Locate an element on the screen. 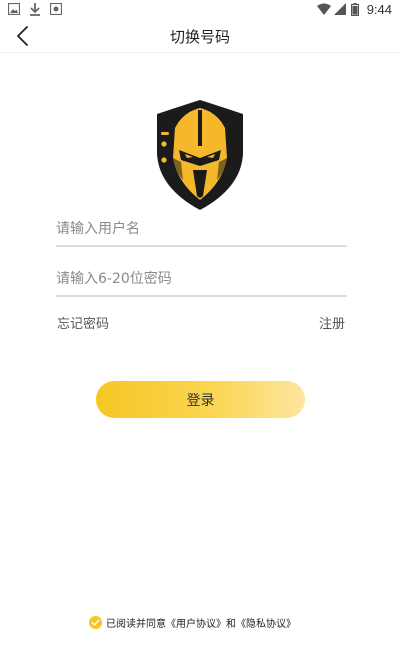 The width and height of the screenshot is (400, 666). privacy-agreement-link: 《隐私协议》 is located at coordinates (266, 622).